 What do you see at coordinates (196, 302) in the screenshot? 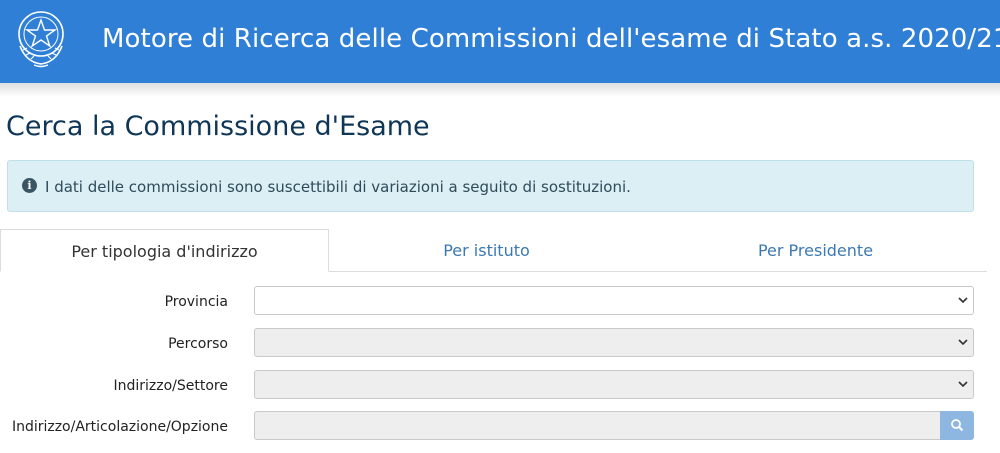
I see `provincia-label: Provincia` at bounding box center [196, 302].